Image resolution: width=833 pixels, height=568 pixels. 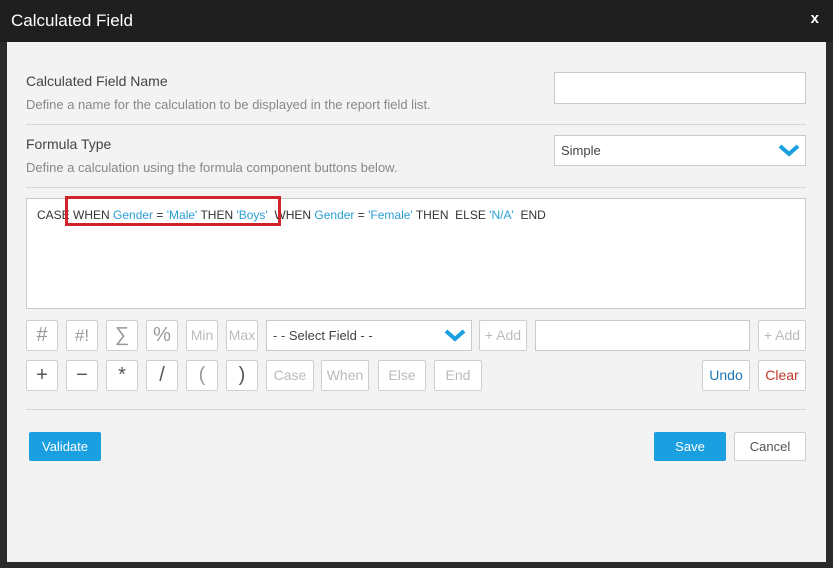 What do you see at coordinates (451, 215) in the screenshot?
I see `formula-token: THEN ELSE` at bounding box center [451, 215].